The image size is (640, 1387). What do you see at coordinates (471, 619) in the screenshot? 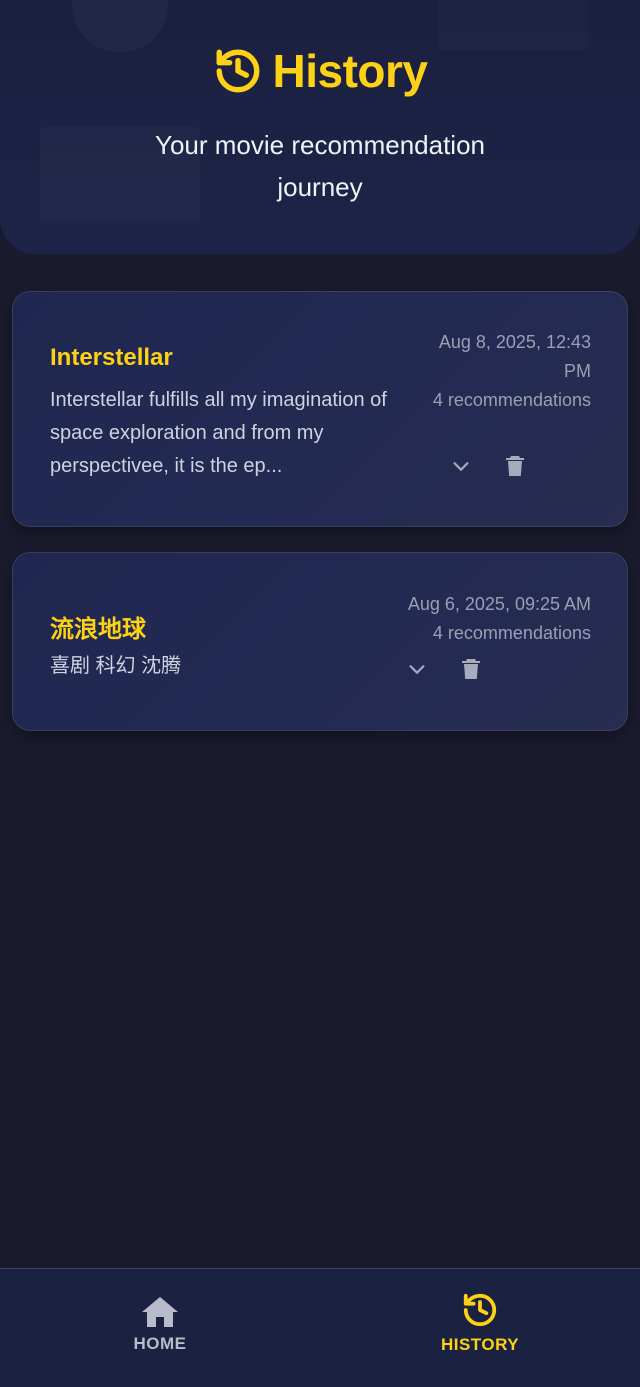
I see `history-card-meta: Aug 6, 2025, 09:25 AM 4 recommendations` at bounding box center [471, 619].